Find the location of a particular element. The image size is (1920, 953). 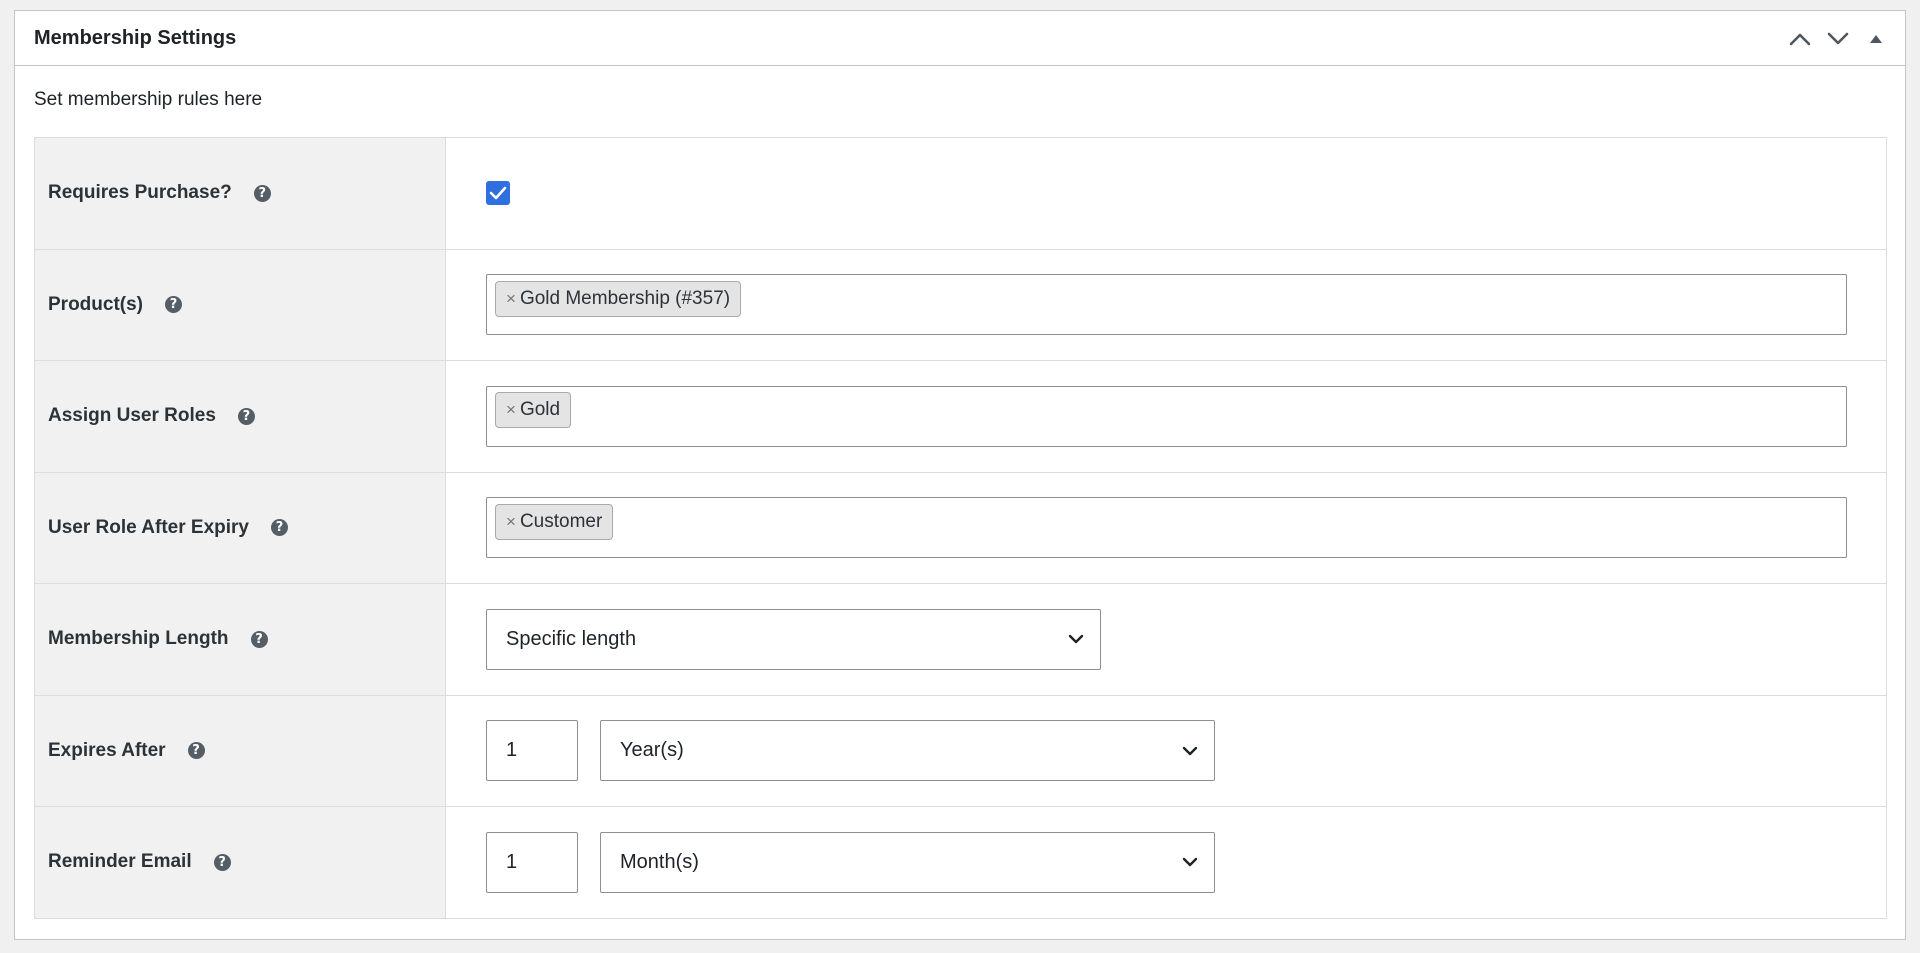

row-membership-length: Membership Length ? Specific length is located at coordinates (960, 639).